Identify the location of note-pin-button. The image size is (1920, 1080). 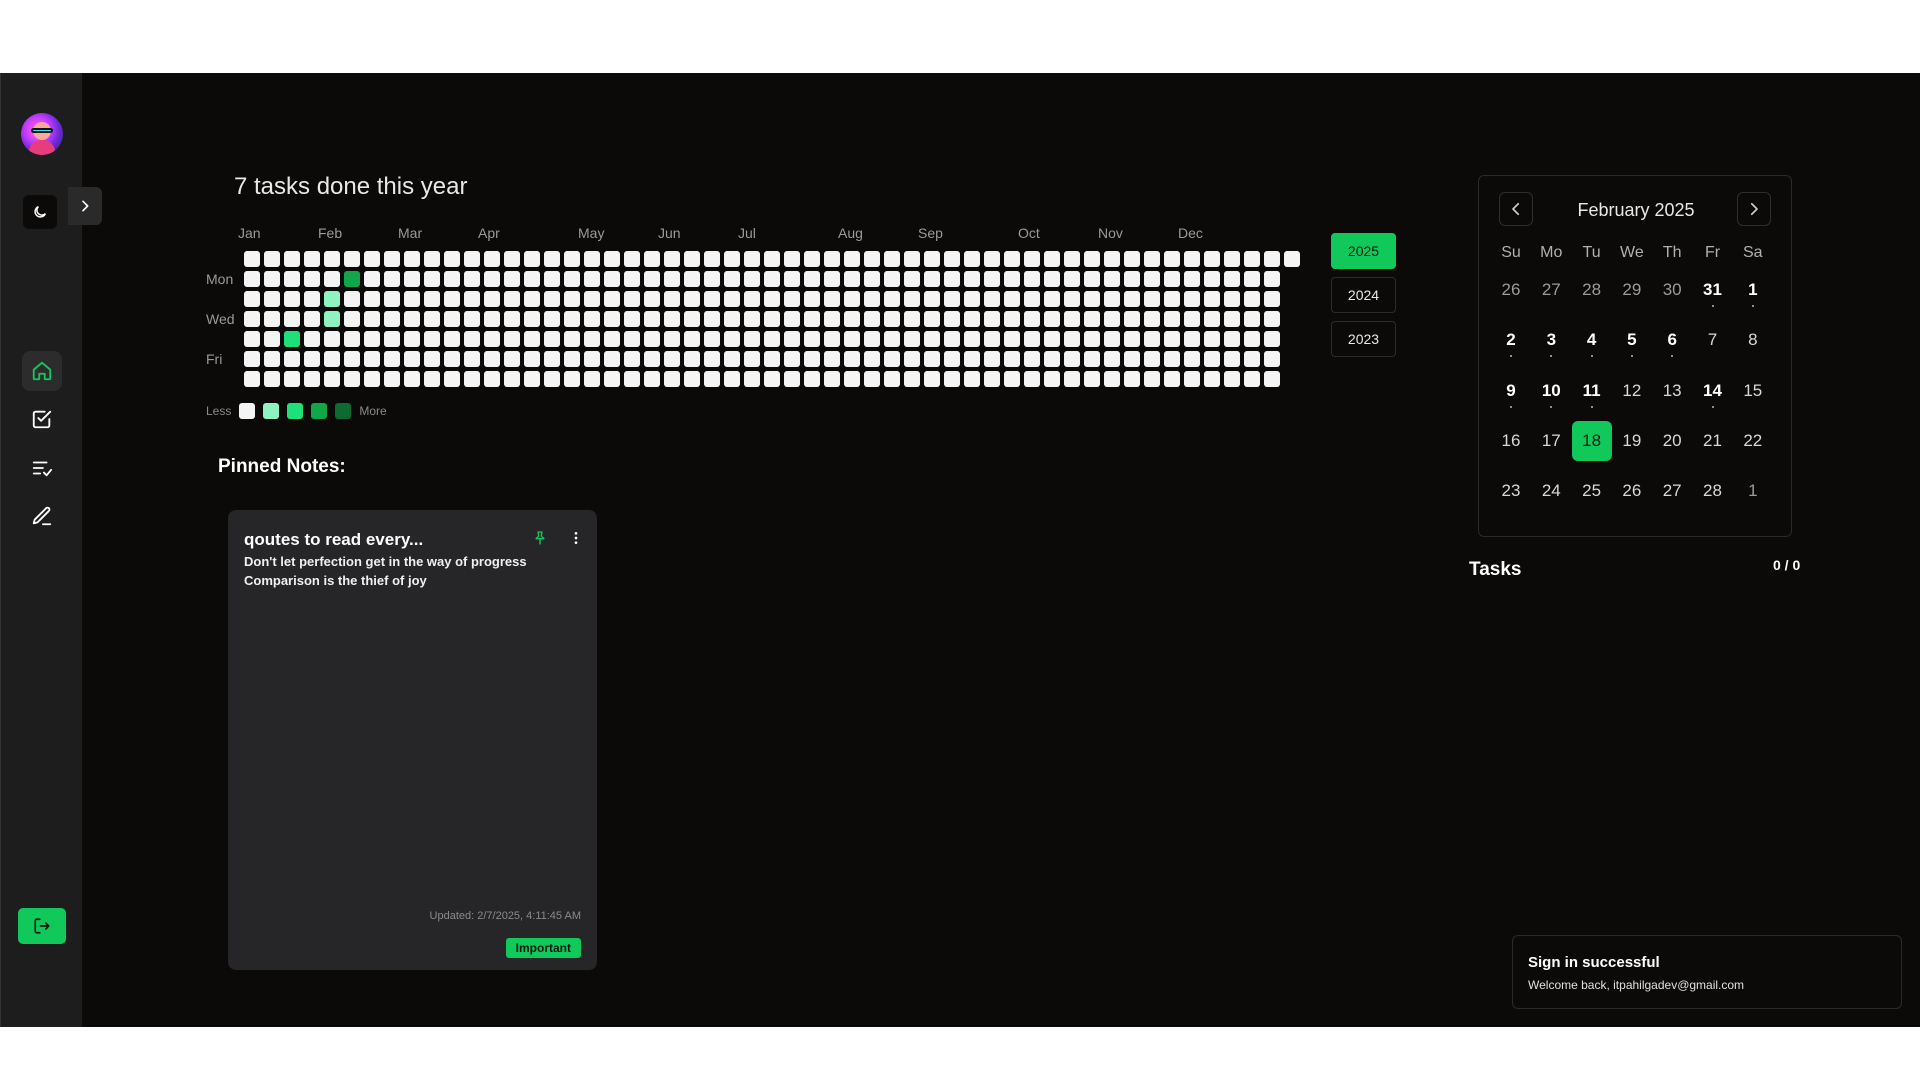
(540, 540).